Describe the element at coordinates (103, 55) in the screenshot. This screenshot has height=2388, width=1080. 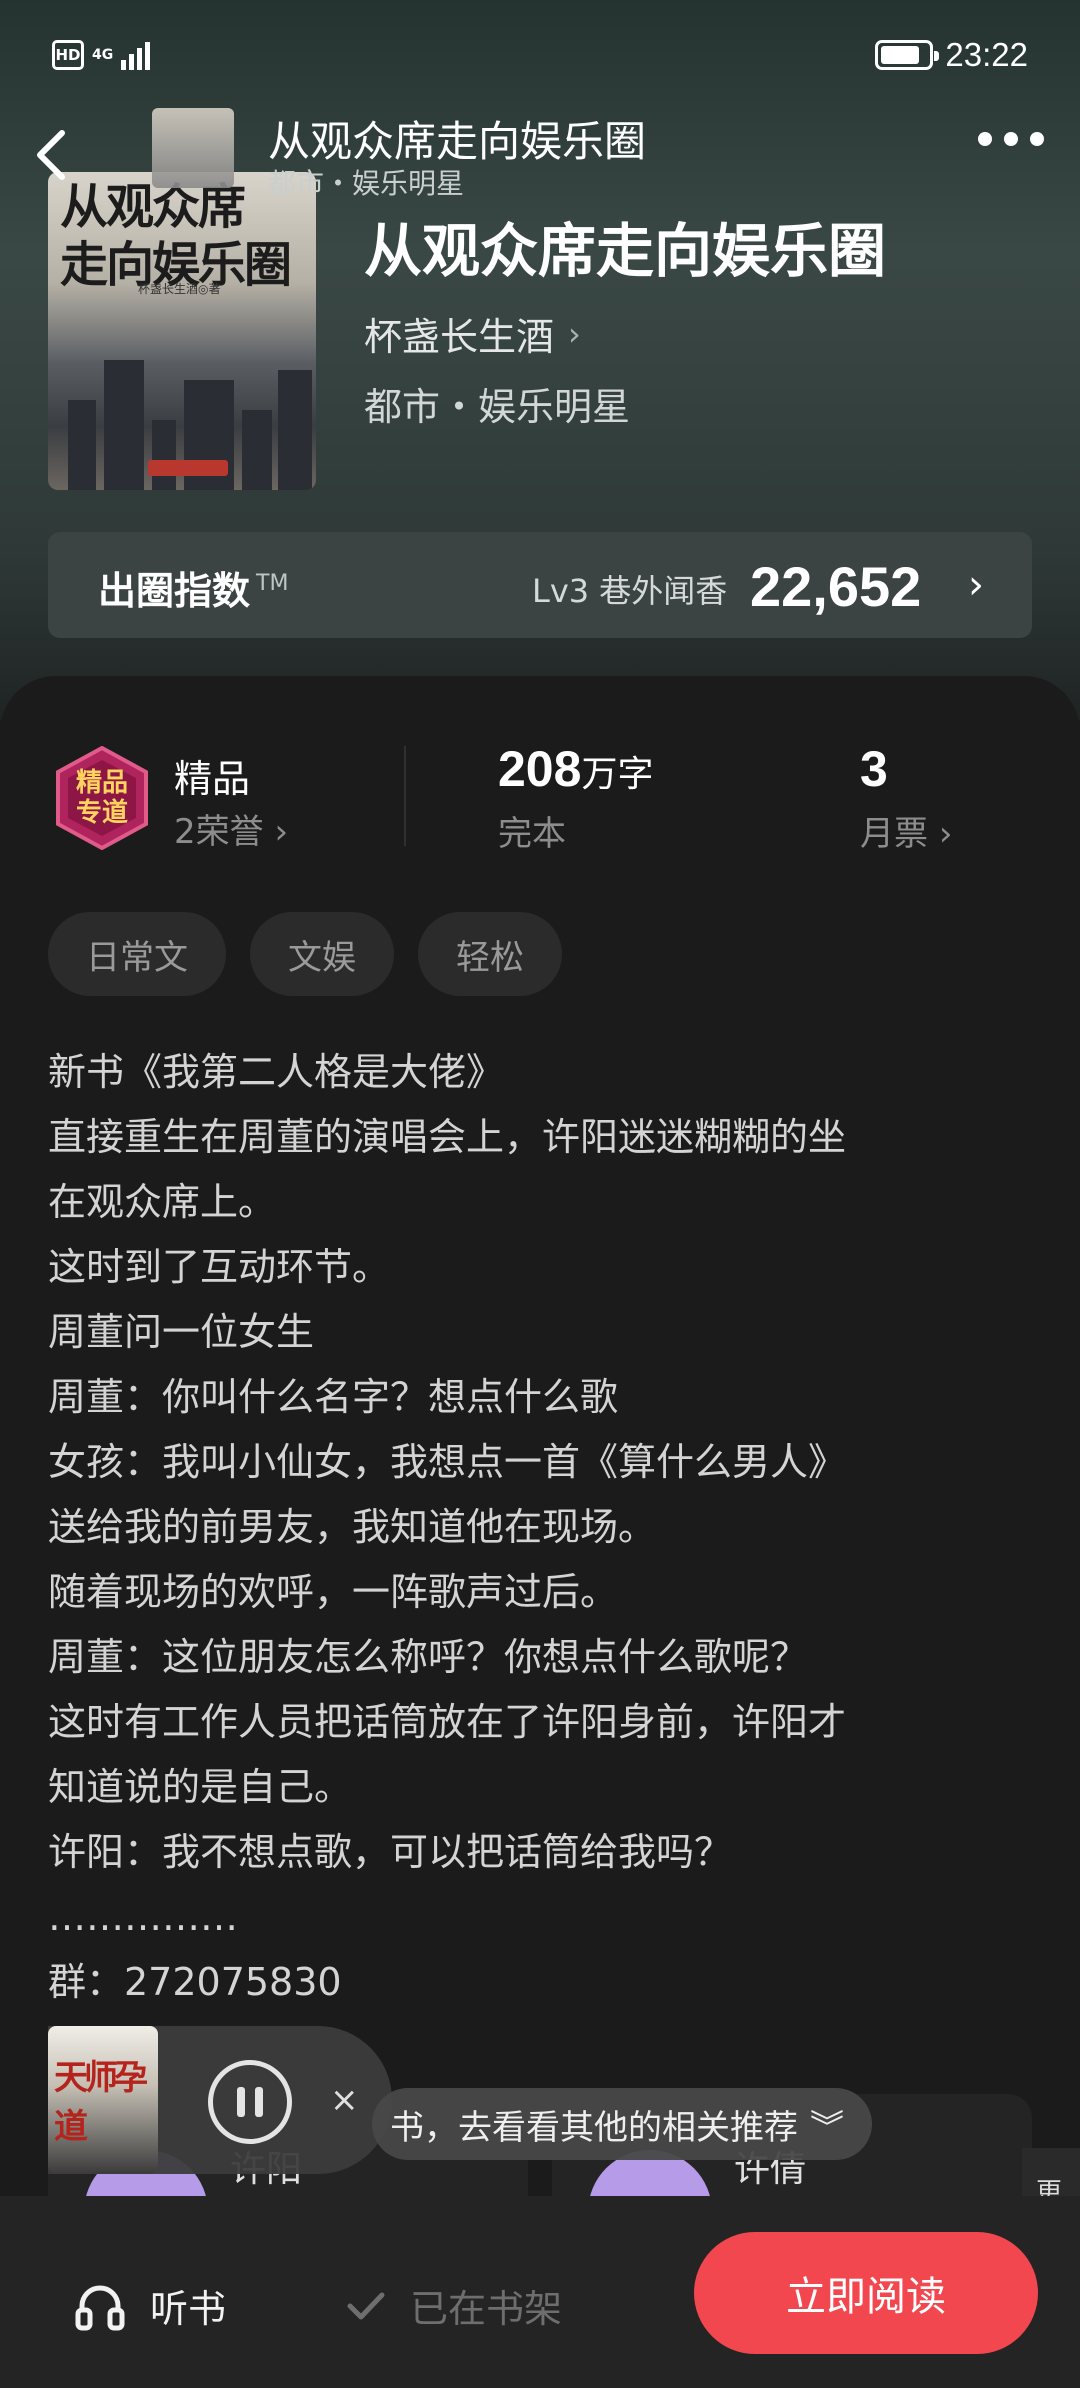
I see `network-type: 4G` at that location.